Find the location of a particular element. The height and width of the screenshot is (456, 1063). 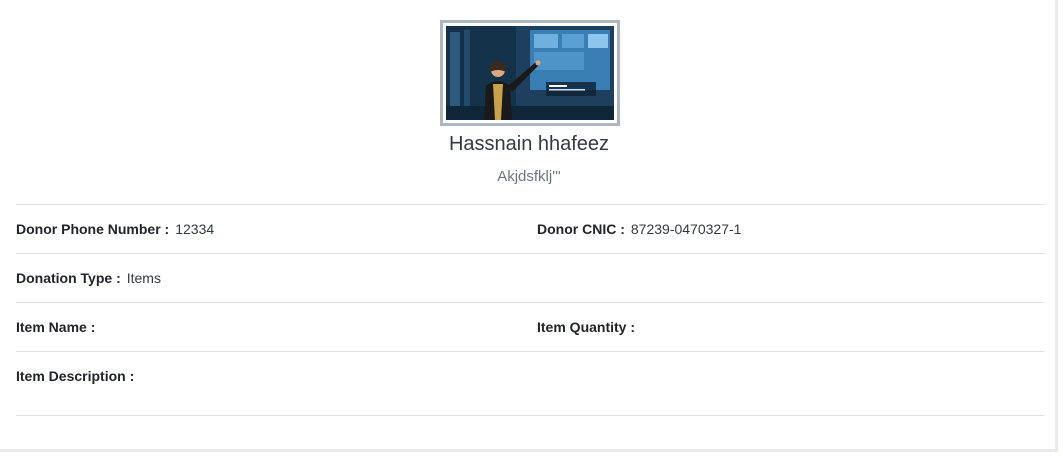

phone-label: Donor Phone Number : is located at coordinates (93, 229).